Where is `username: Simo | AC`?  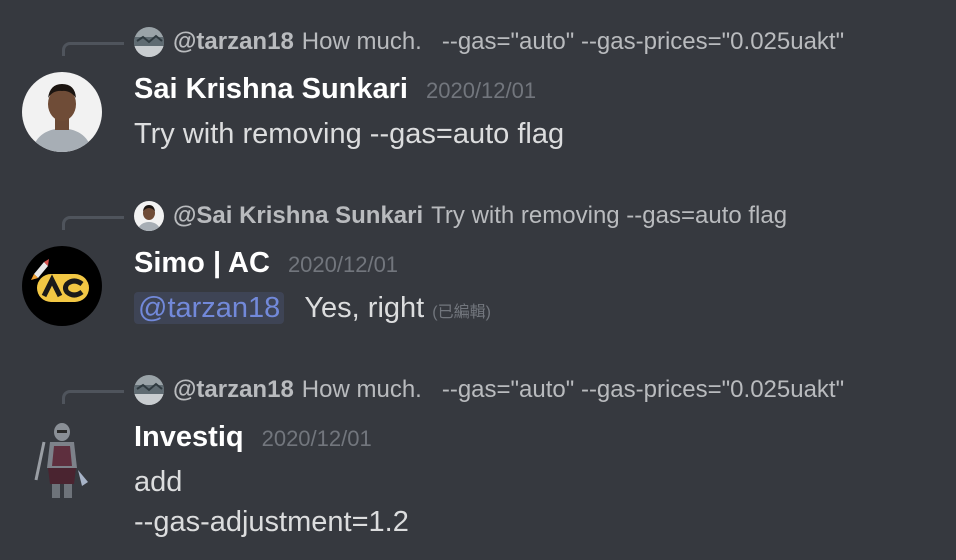 username: Simo | AC is located at coordinates (202, 263).